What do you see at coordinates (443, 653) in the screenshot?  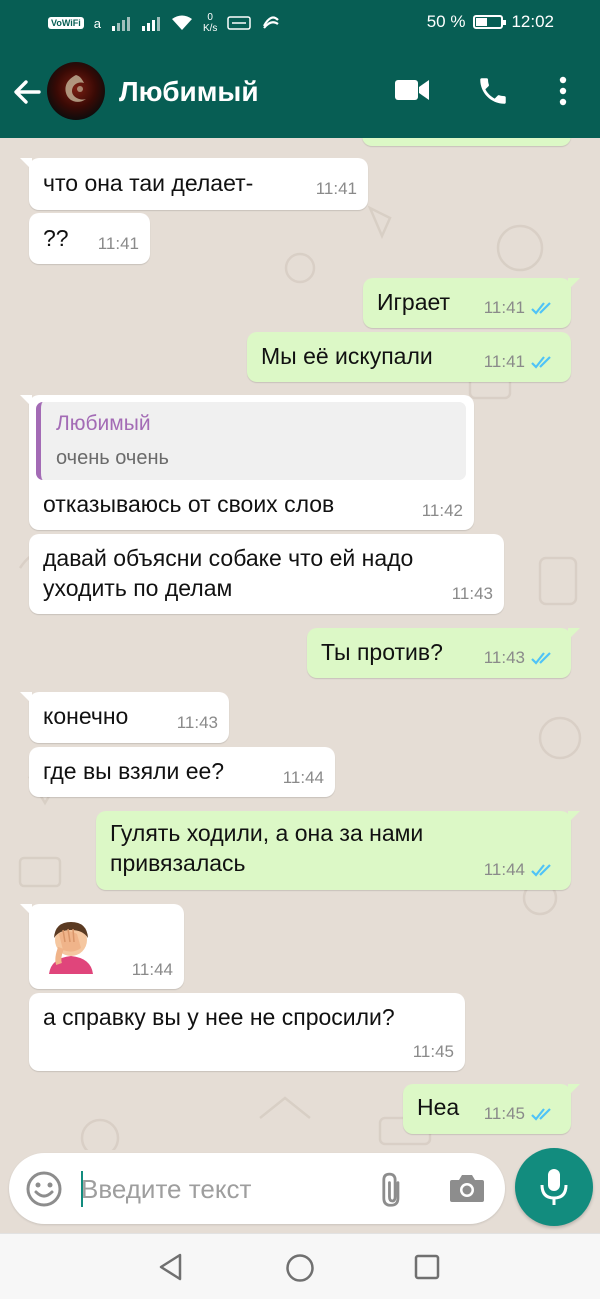 I see `message-outgoing: Ты против? 11:43` at bounding box center [443, 653].